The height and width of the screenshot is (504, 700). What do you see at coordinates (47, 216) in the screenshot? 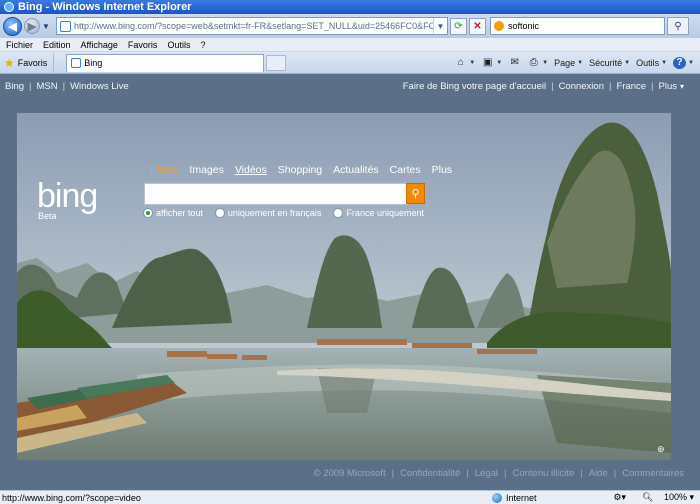
I see `beta-label: Beta` at bounding box center [47, 216].